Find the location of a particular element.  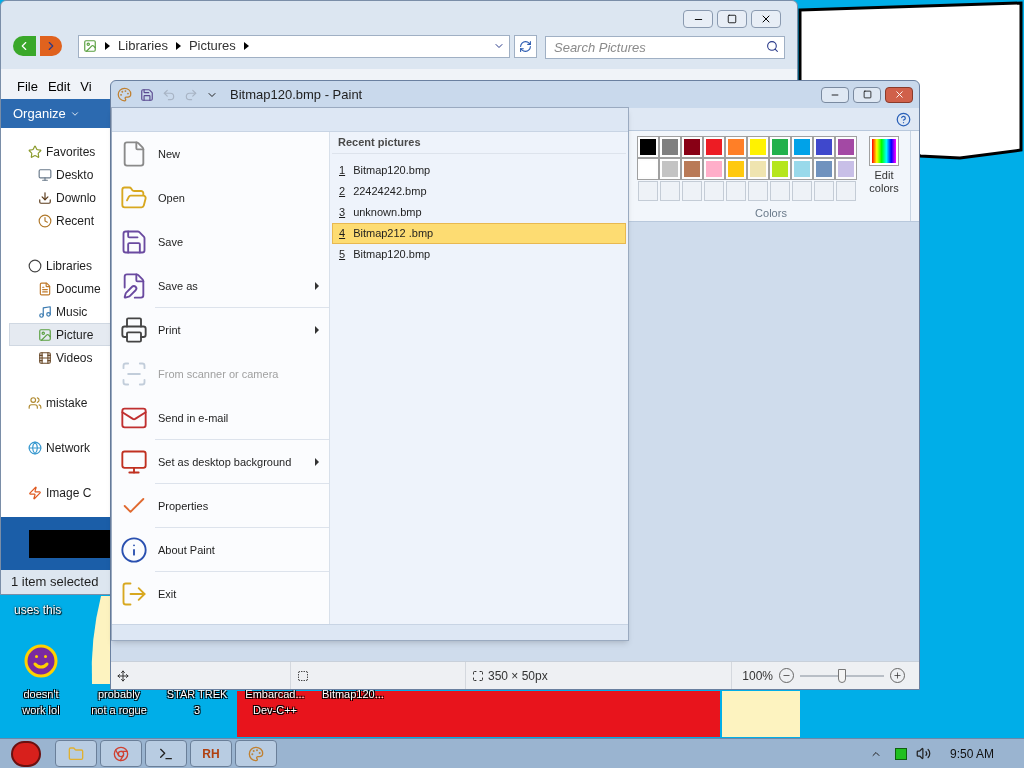

group-label: Colors is located at coordinates (771, 213).